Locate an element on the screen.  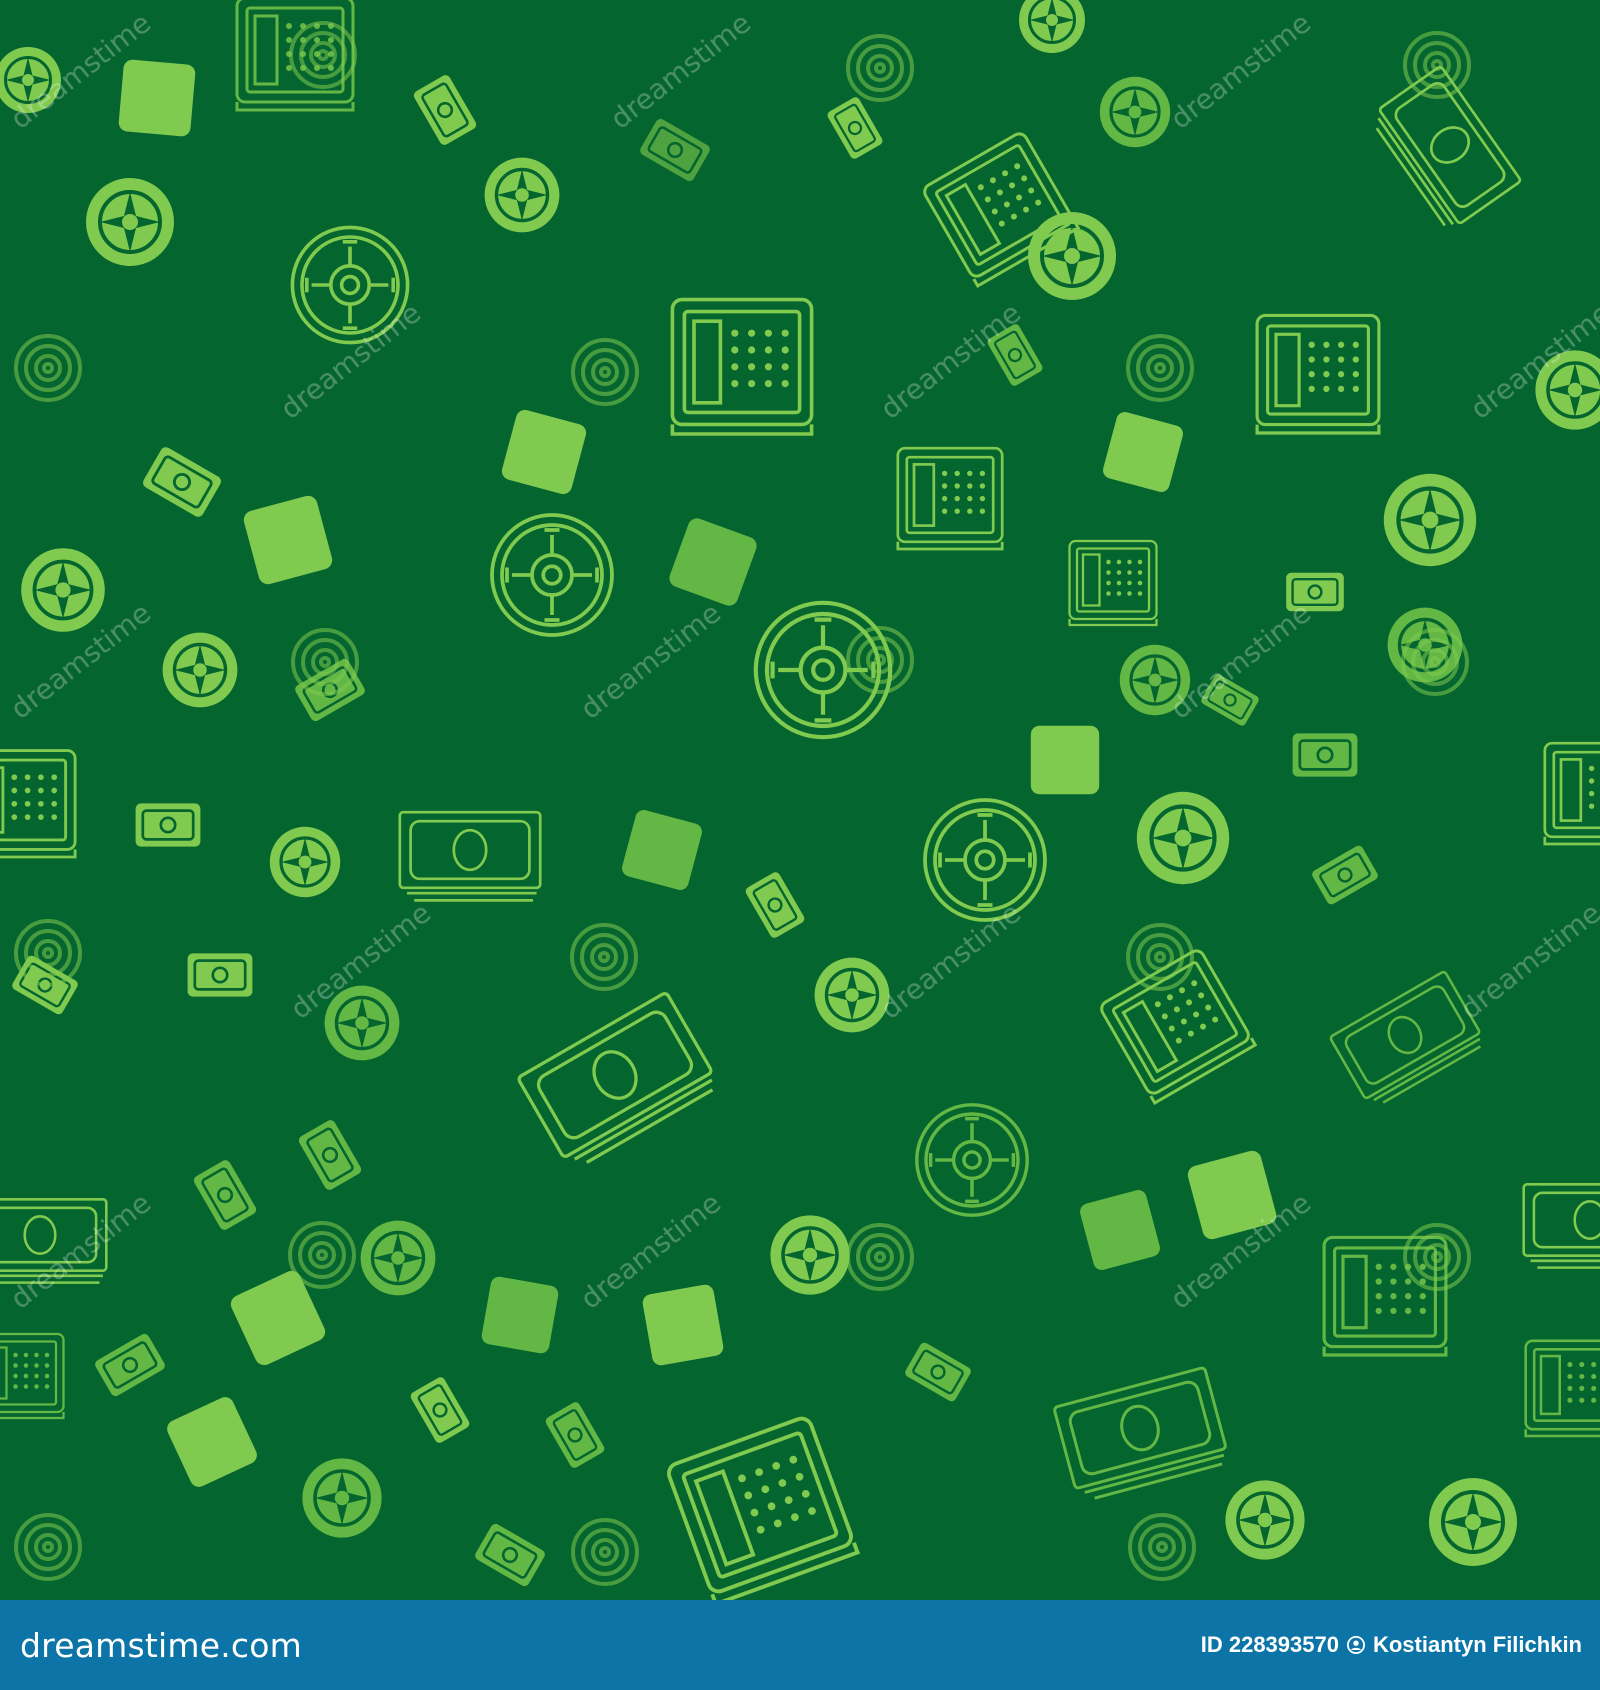
footer-credit: ID 228393570 Kostiantyn Filichkin is located at coordinates (1391, 1645).